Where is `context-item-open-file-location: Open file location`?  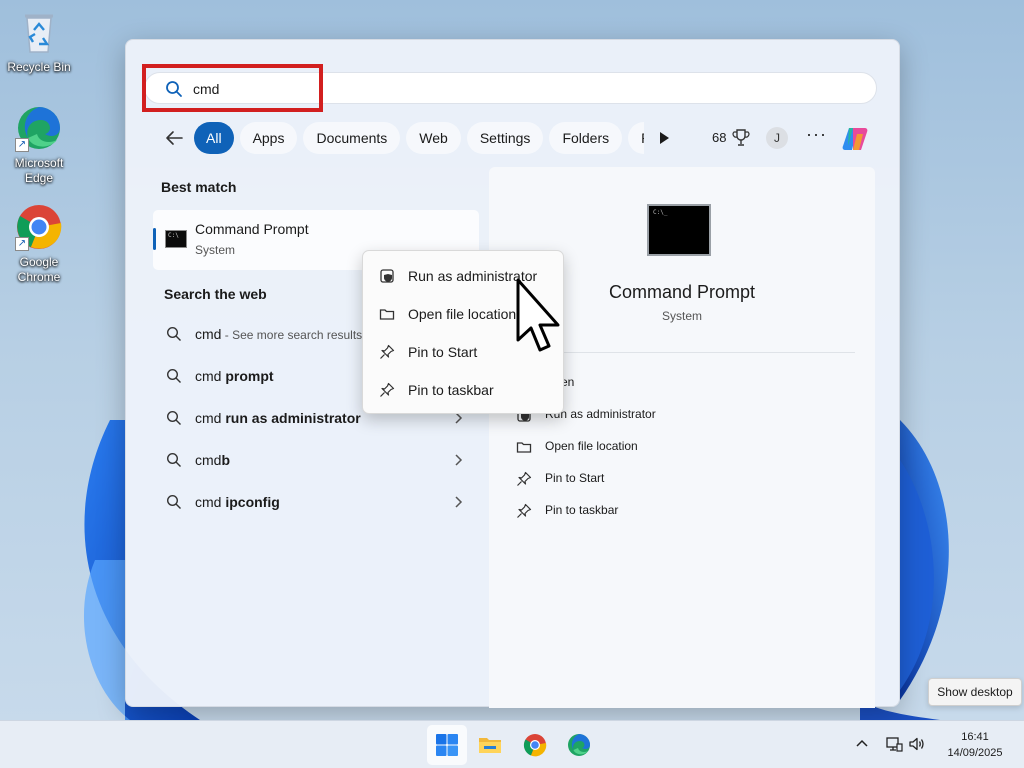
context-item-open-file-location: Open file location is located at coordinates (464, 314).